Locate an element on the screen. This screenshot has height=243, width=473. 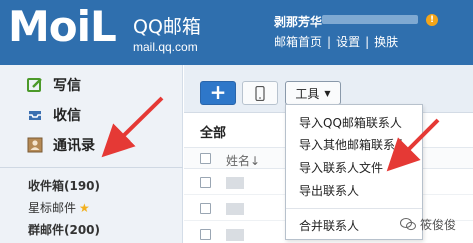
tools-dropdown-button: 工具 ▼ is located at coordinates (313, 93).